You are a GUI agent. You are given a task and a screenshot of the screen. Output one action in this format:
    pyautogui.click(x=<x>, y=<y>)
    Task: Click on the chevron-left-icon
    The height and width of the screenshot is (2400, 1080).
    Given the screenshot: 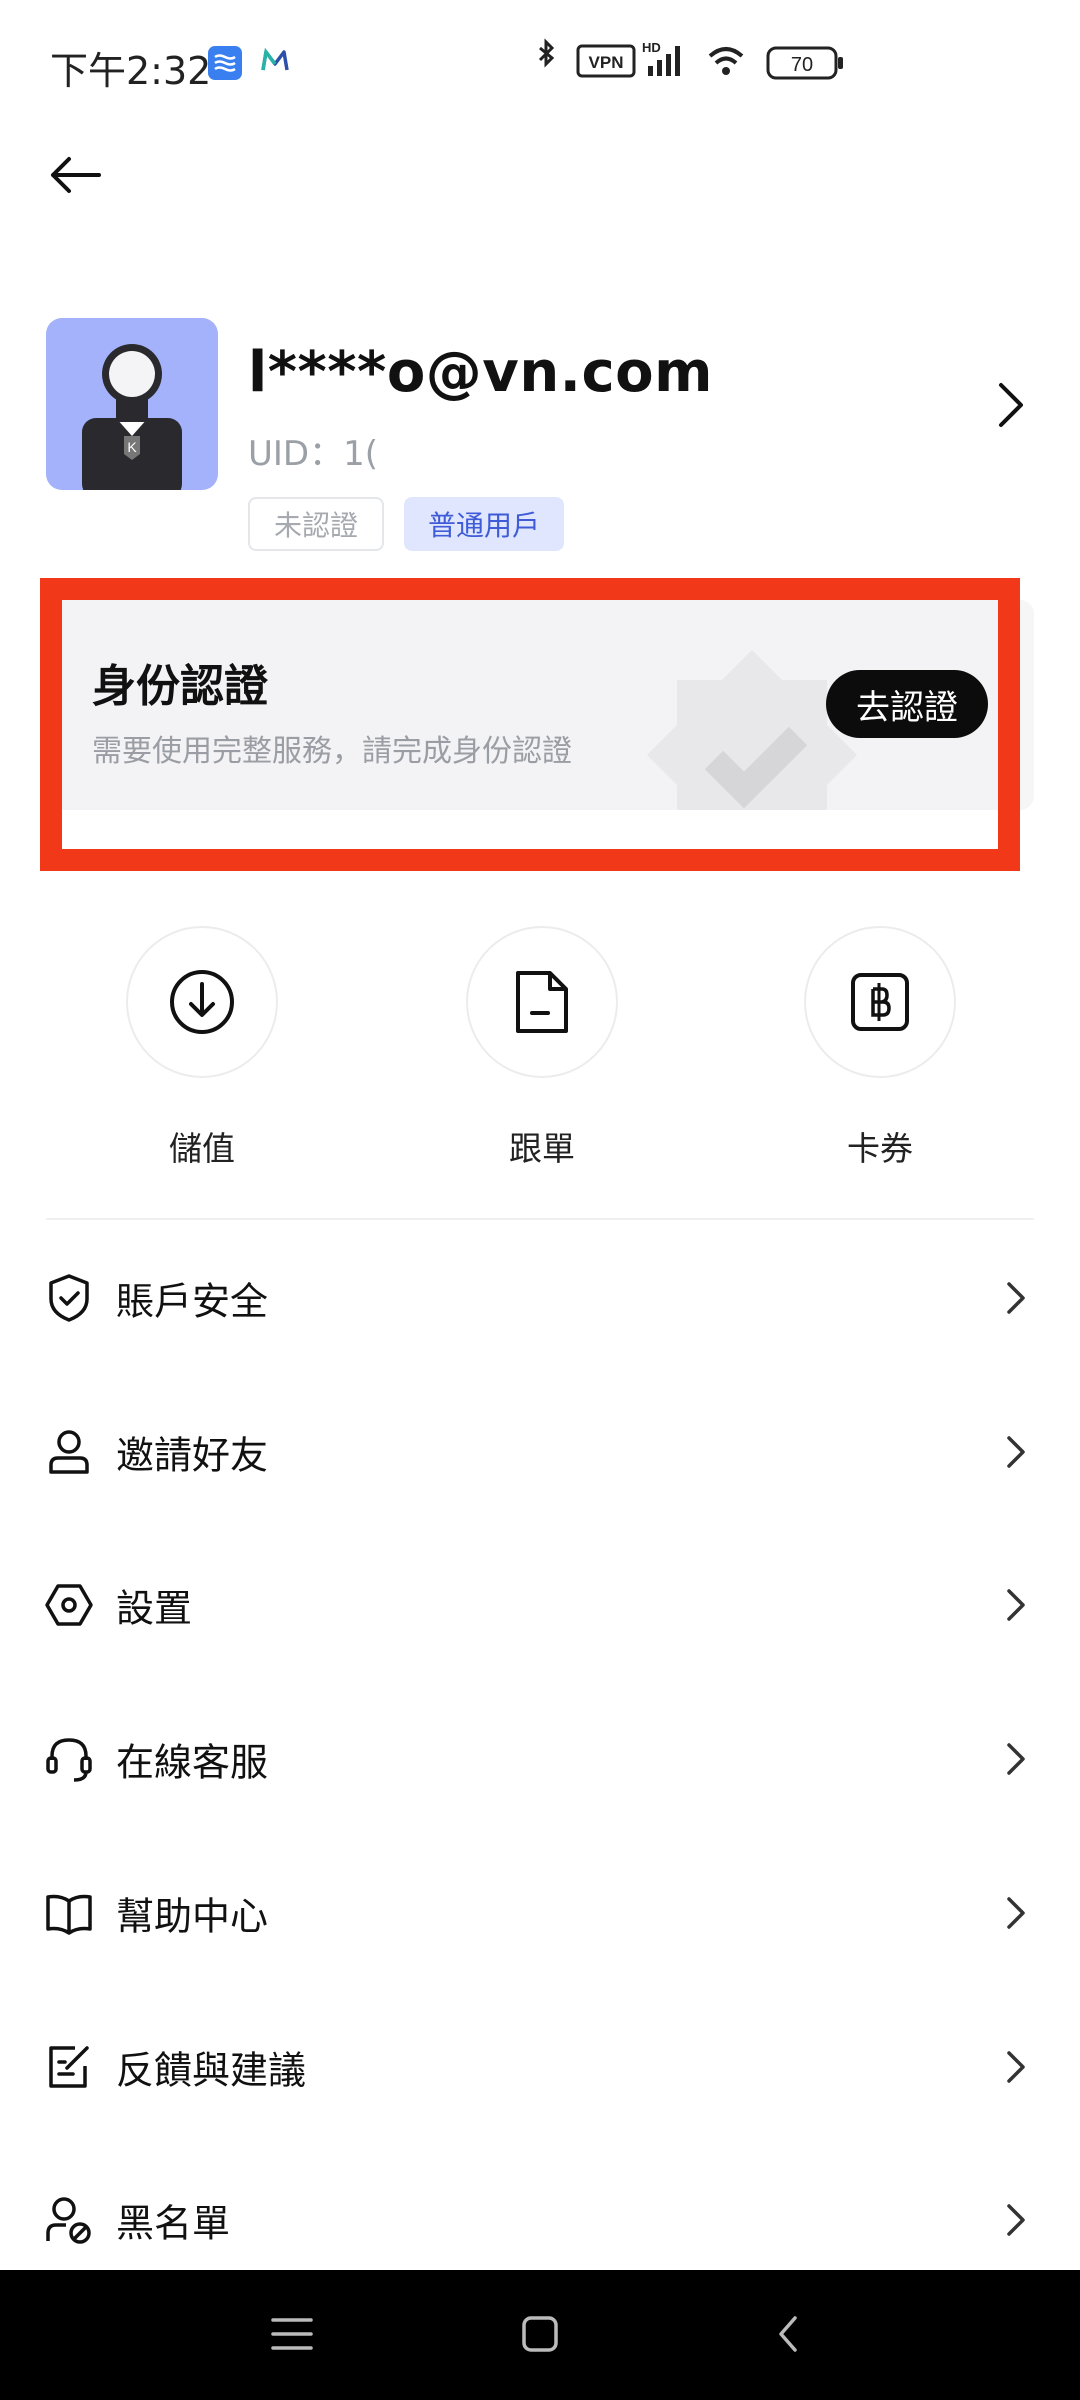 What is the action you would take?
    pyautogui.click(x=788, y=2334)
    